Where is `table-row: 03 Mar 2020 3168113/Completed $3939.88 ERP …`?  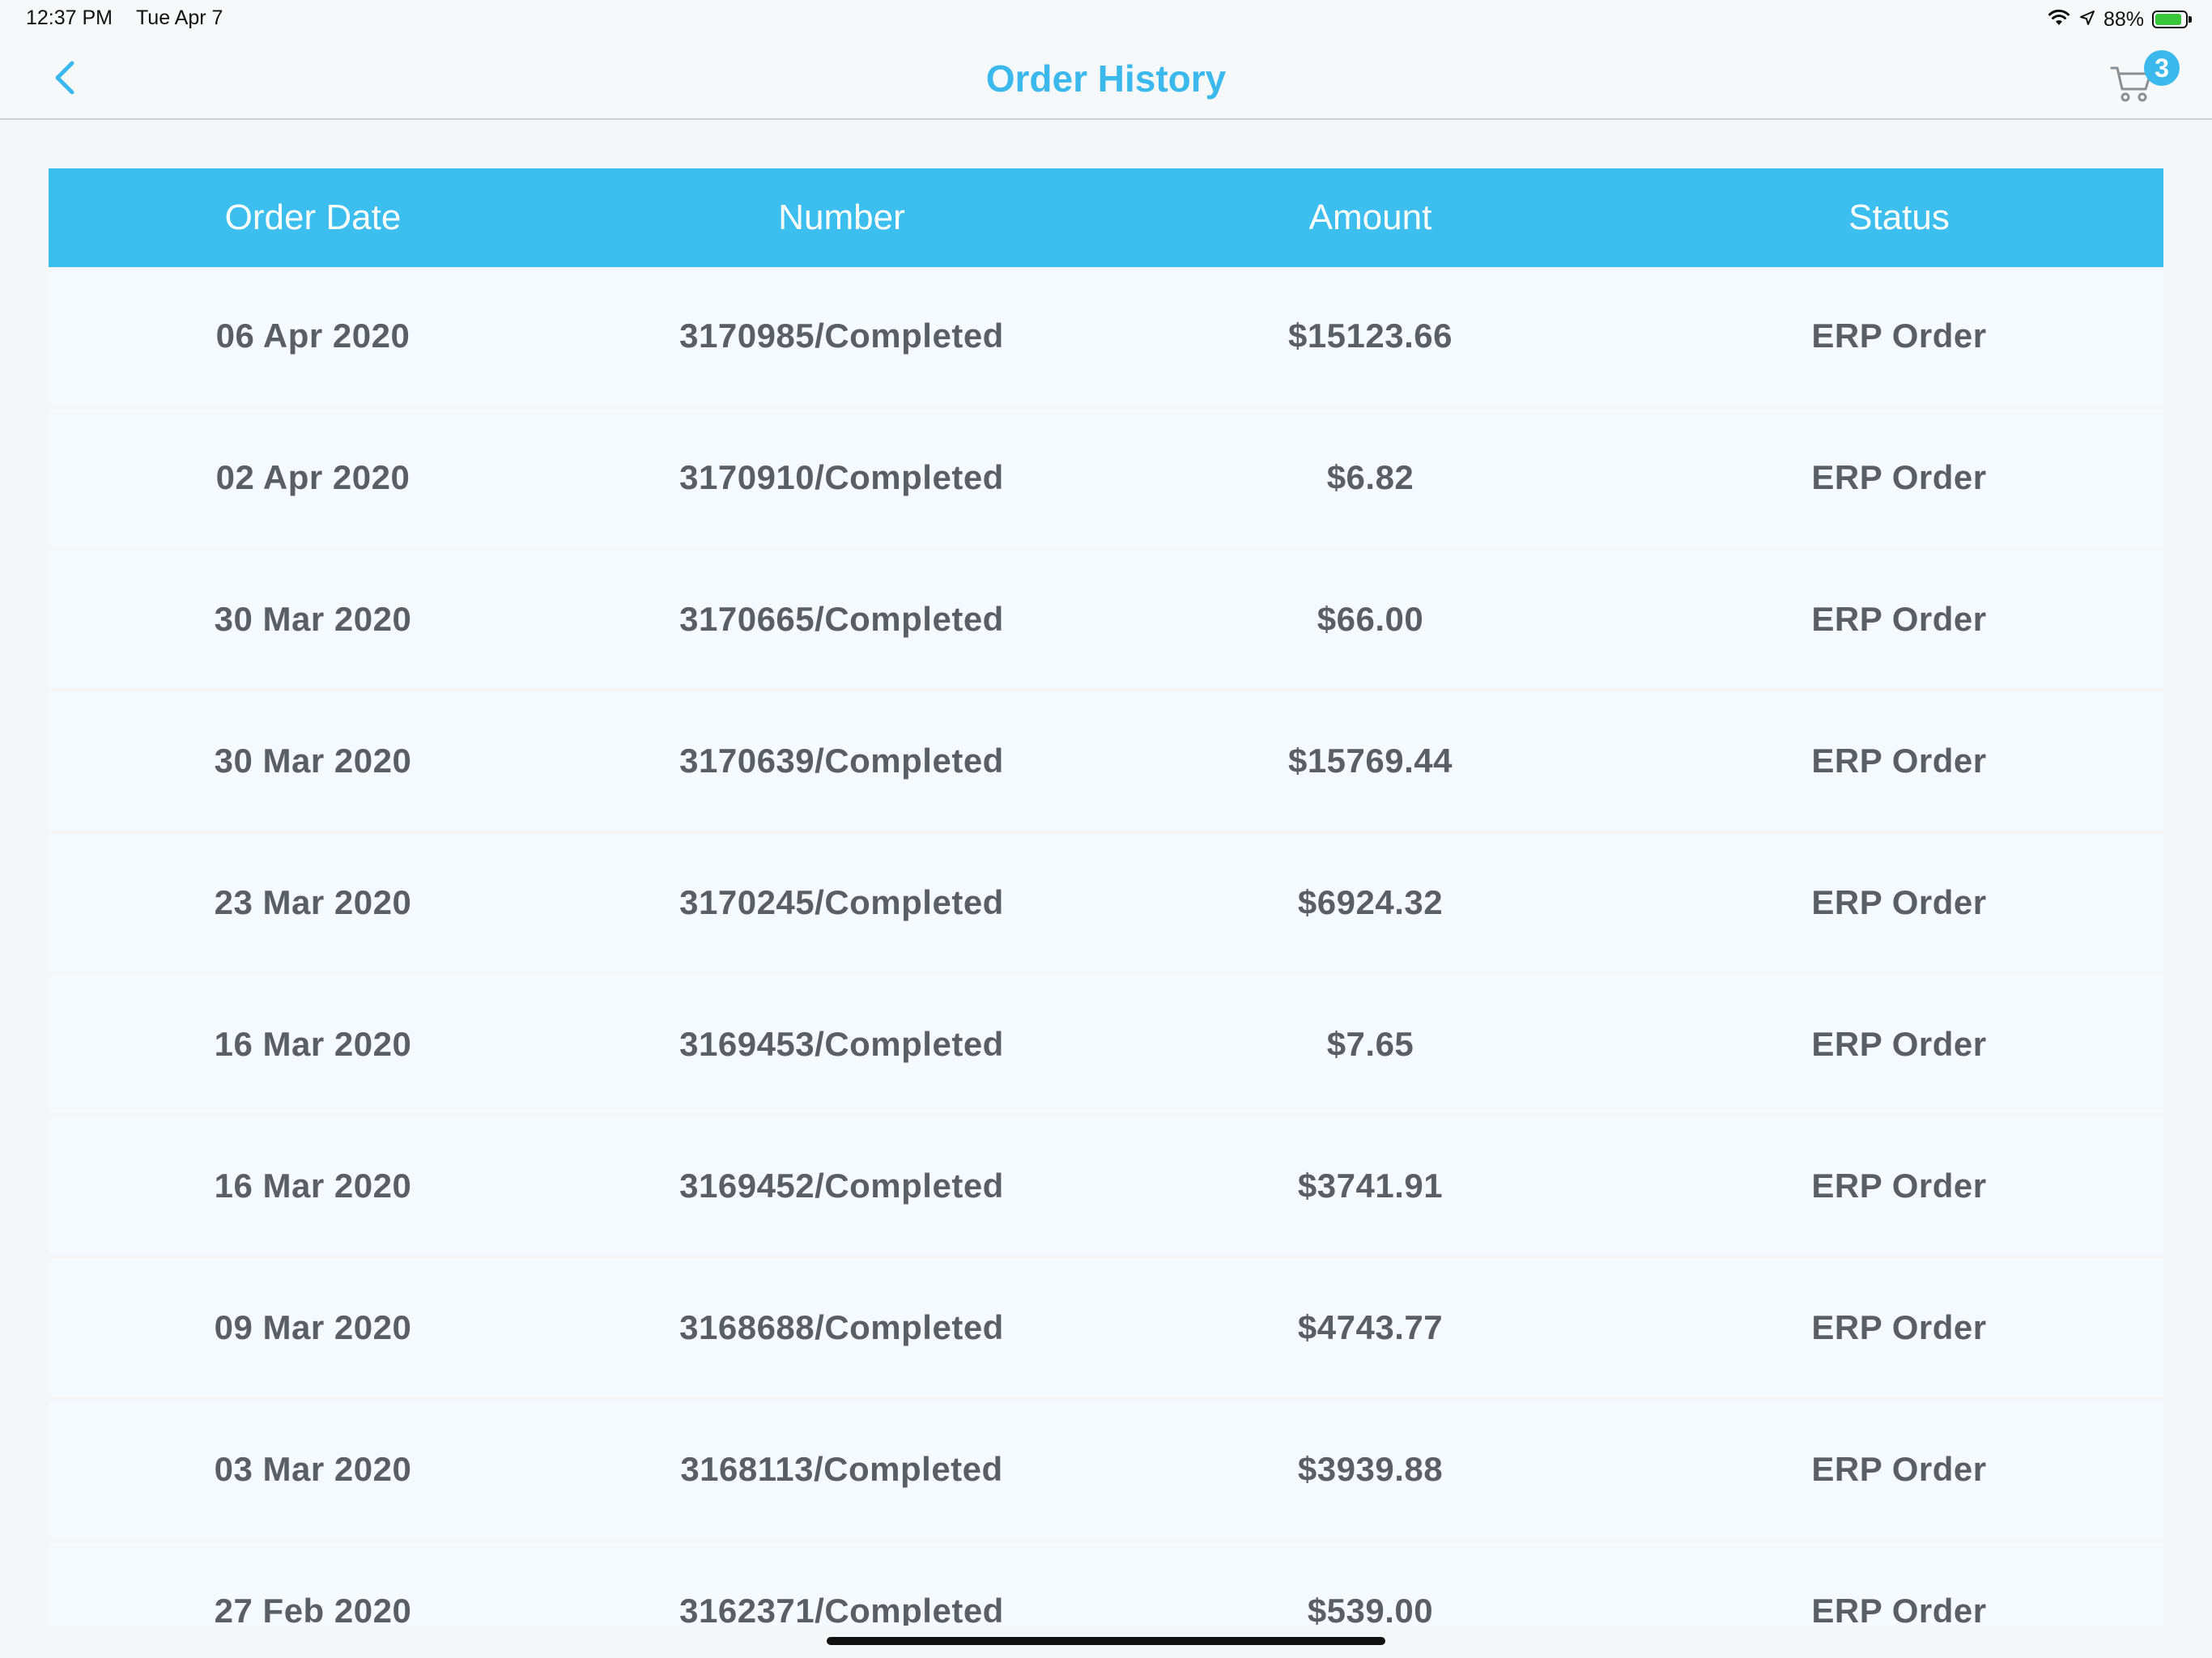 table-row: 03 Mar 2020 3168113/Completed $3939.88 ERP … is located at coordinates (1106, 1469).